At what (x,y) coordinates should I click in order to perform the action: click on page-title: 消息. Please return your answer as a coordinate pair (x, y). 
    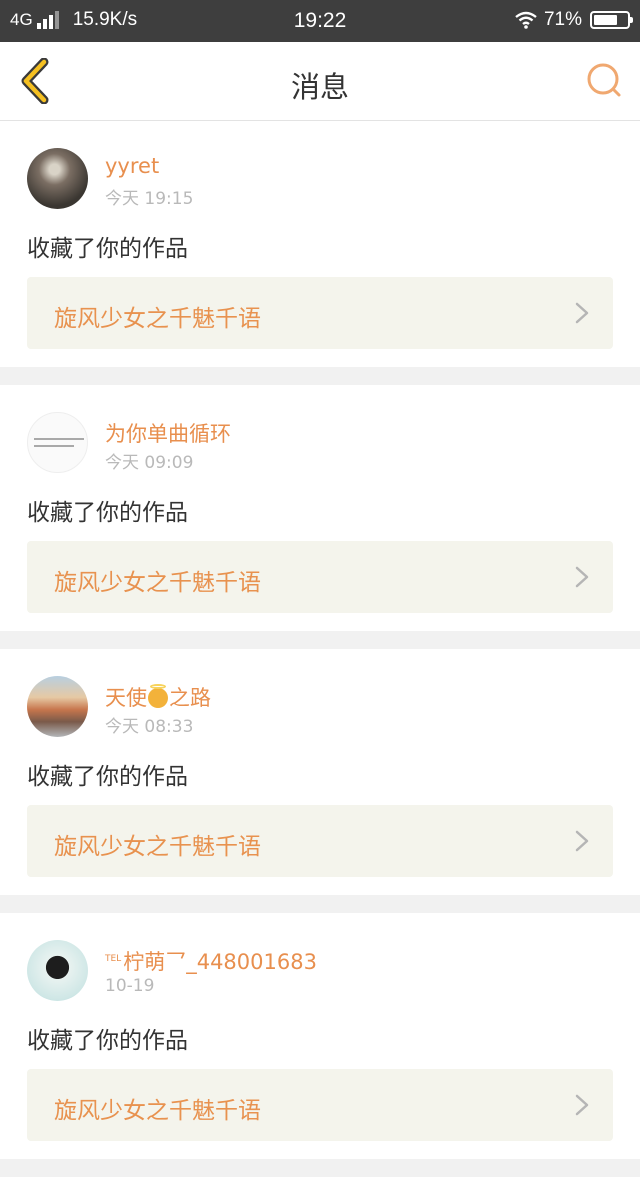
    Looking at the image, I should click on (319, 87).